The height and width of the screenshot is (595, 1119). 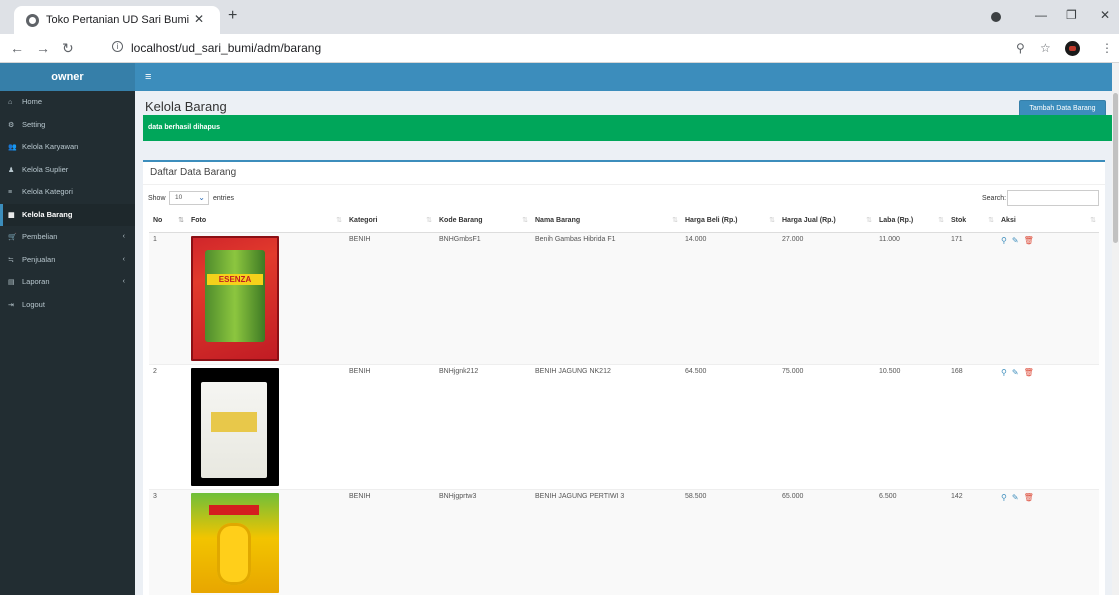 I want to click on header-label: Aksi, so click(x=1008, y=221).